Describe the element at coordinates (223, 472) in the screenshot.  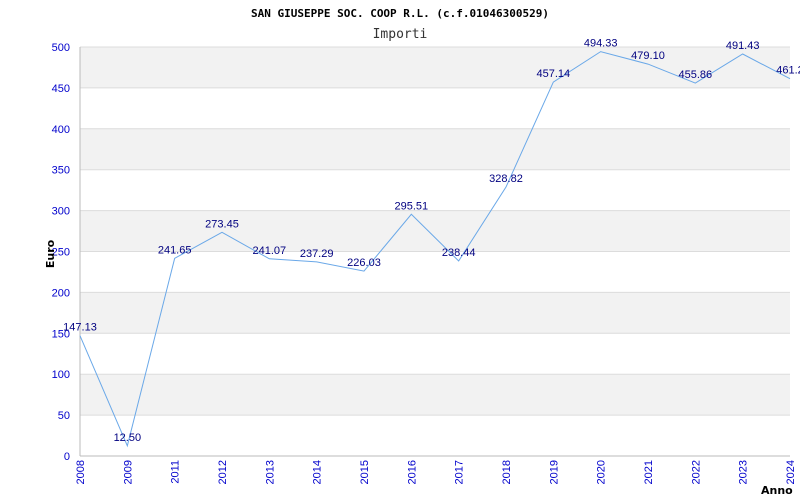
I see `x-tick-label: 2012` at that location.